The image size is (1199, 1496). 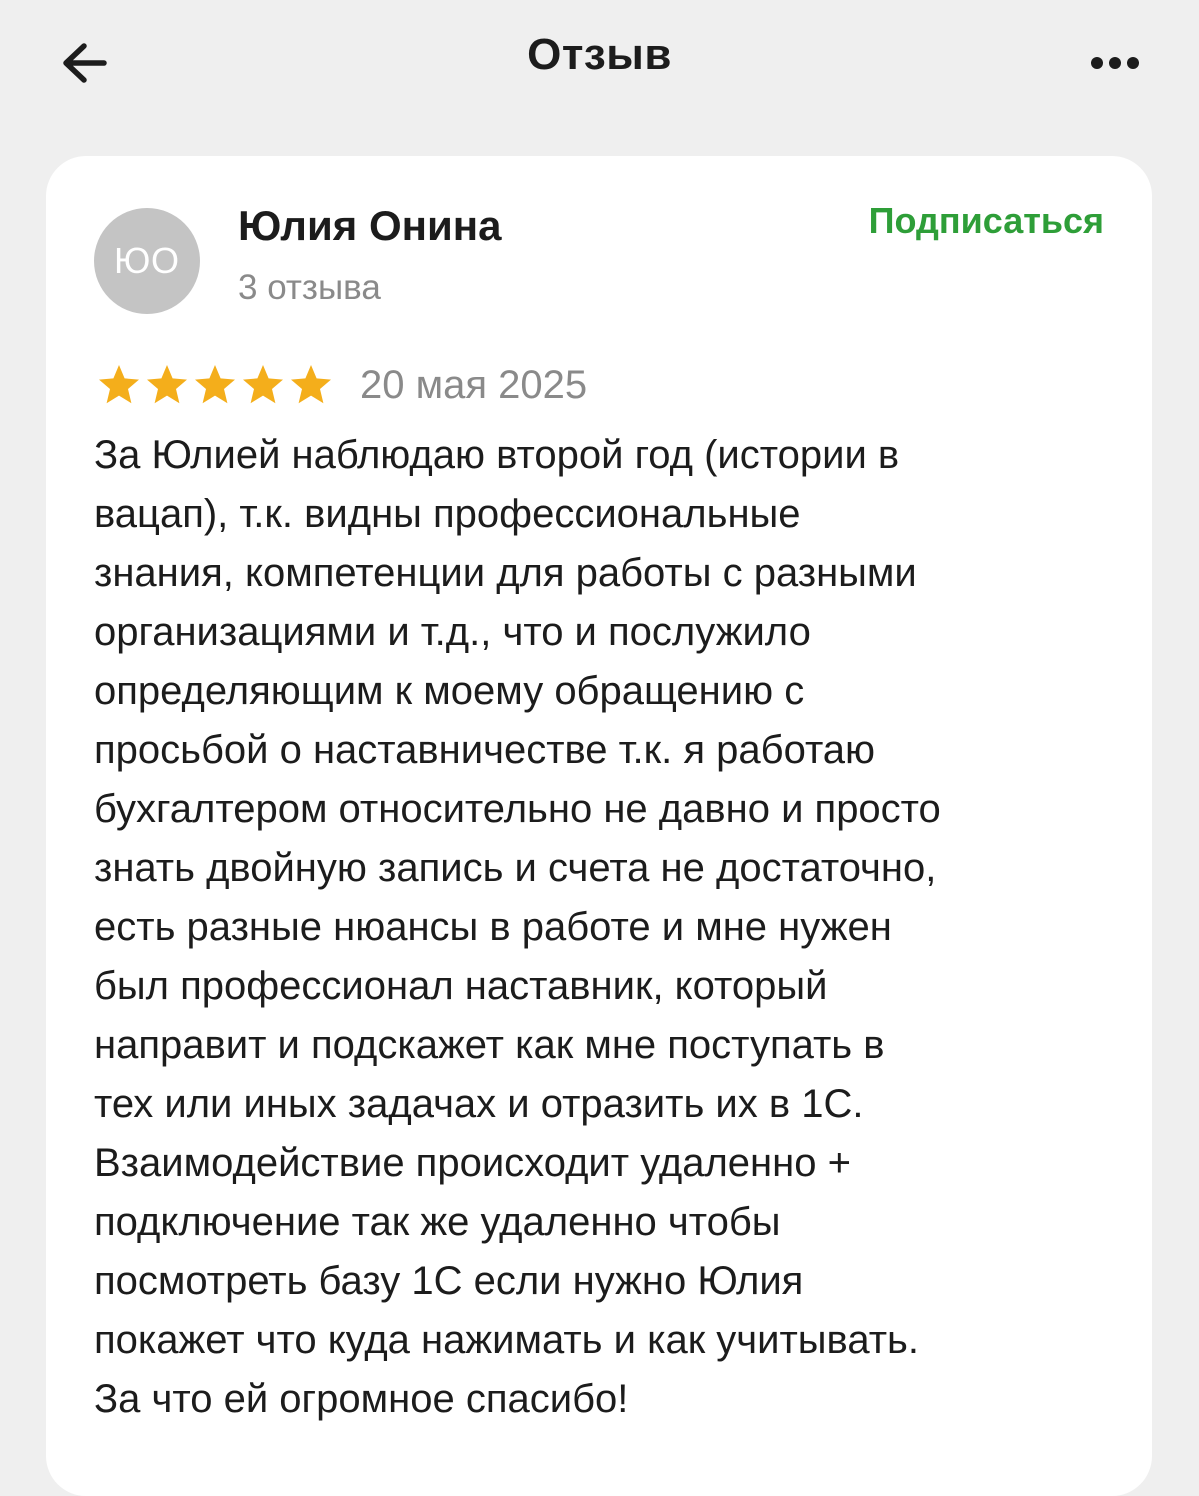 I want to click on review-date: 20 мая 2025, so click(x=474, y=384).